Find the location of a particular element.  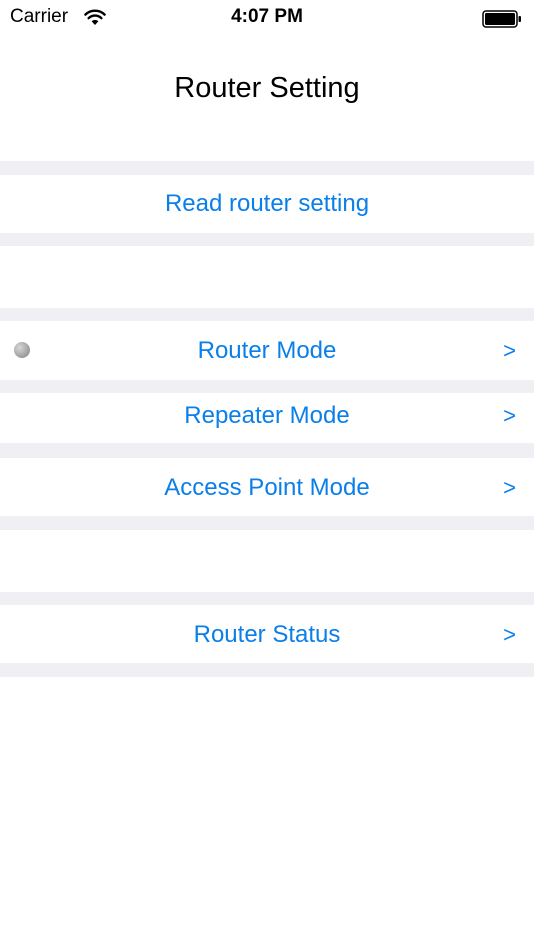

router-status-label: Router Status is located at coordinates (267, 634).